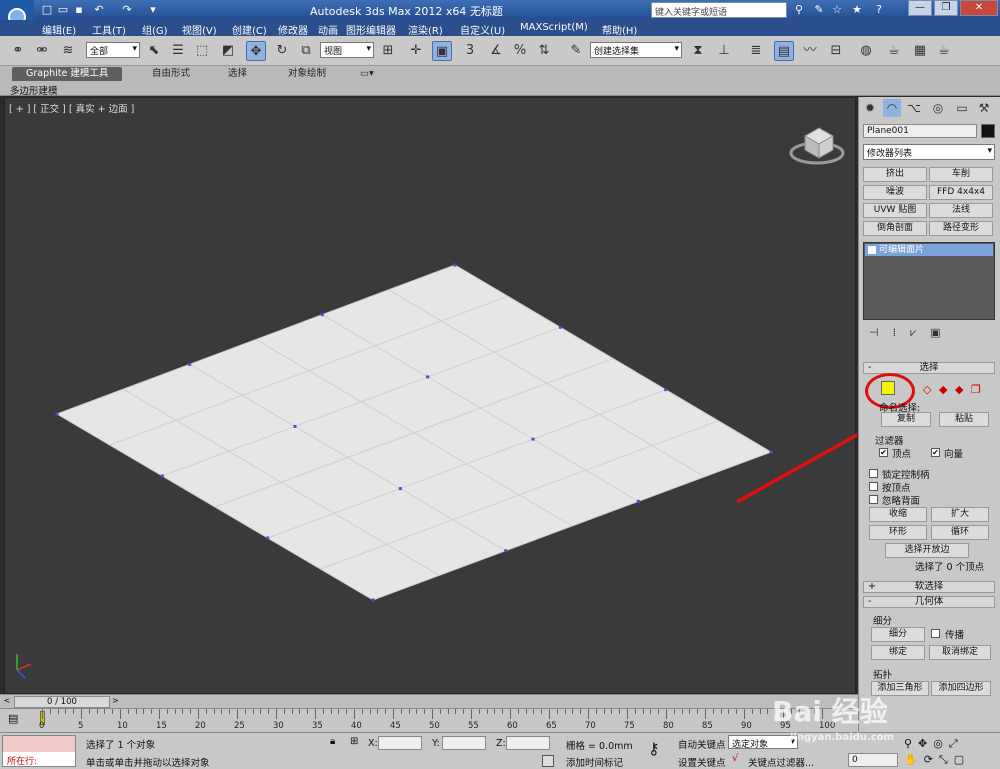  What do you see at coordinates (857, 10) in the screenshot?
I see `favorites-icon: ★` at bounding box center [857, 10].